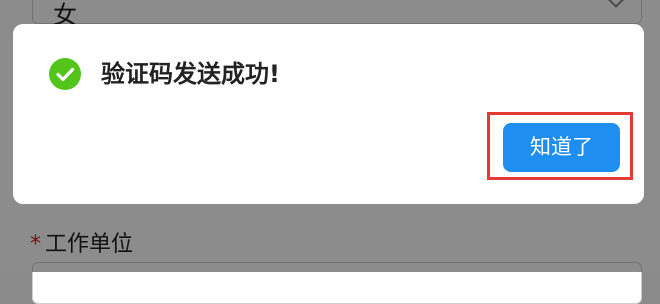 The width and height of the screenshot is (660, 304). What do you see at coordinates (190, 74) in the screenshot?
I see `dialog-message: 验证码发送成功!` at bounding box center [190, 74].